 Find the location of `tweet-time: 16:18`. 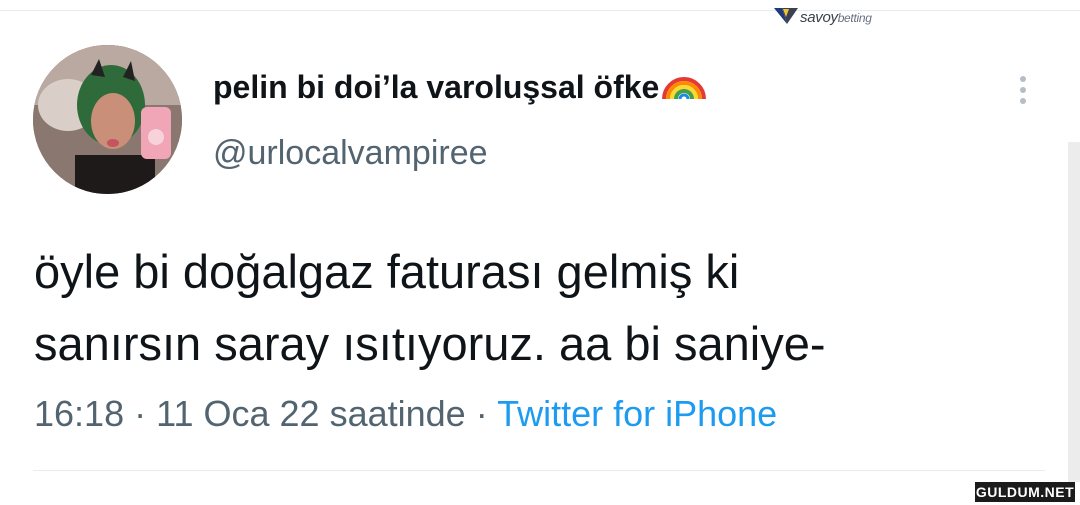

tweet-time: 16:18 is located at coordinates (79, 413).